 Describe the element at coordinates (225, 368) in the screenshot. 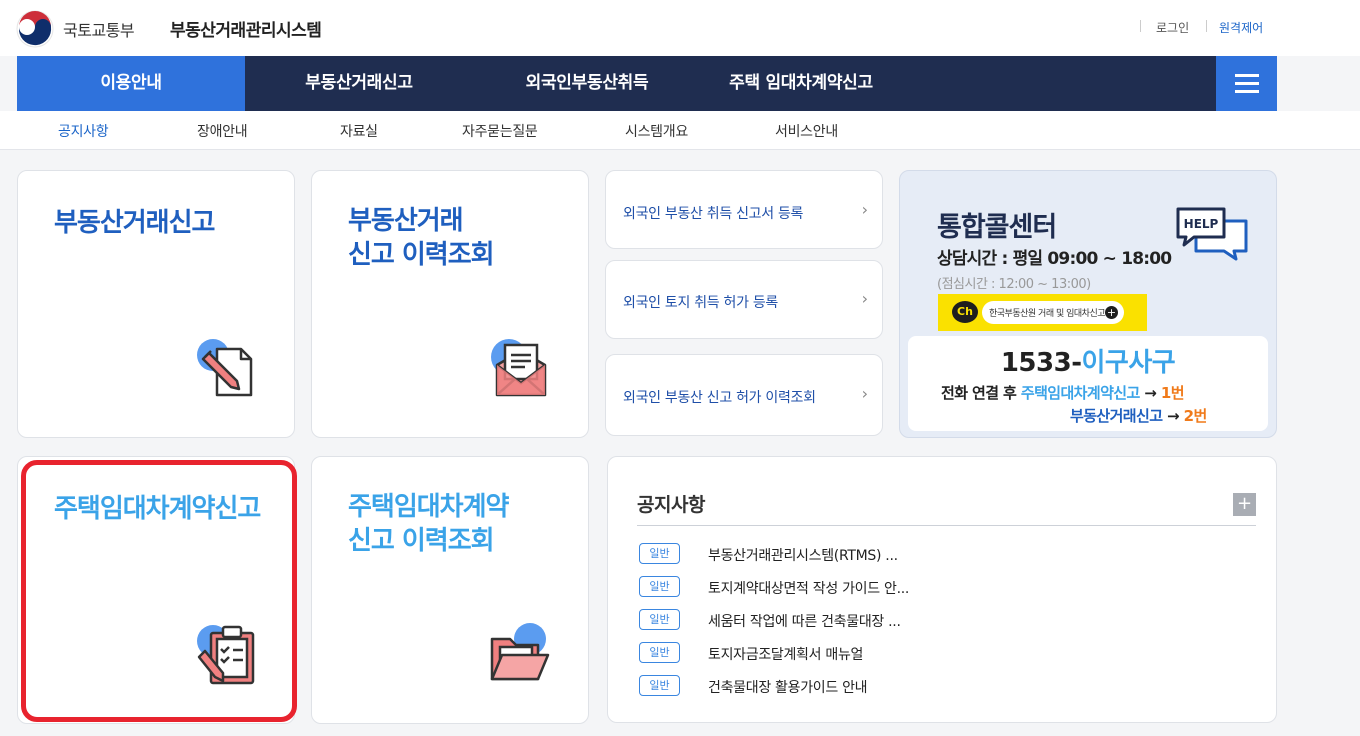

I see `document-pen-icon` at that location.